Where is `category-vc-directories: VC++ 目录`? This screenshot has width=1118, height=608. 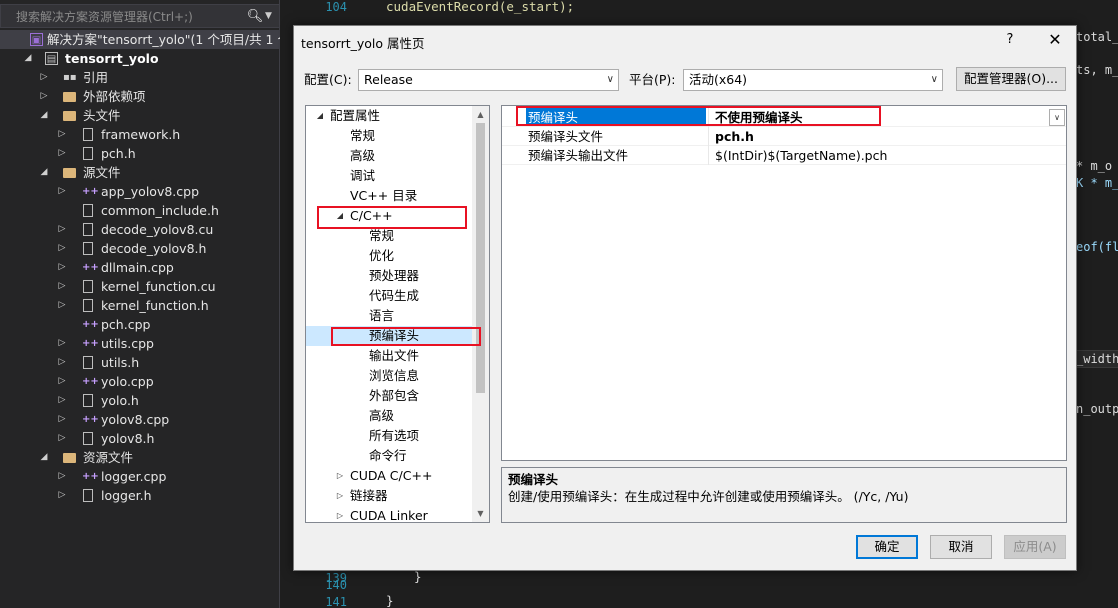
category-vc-directories: VC++ 目录 is located at coordinates (389, 196).